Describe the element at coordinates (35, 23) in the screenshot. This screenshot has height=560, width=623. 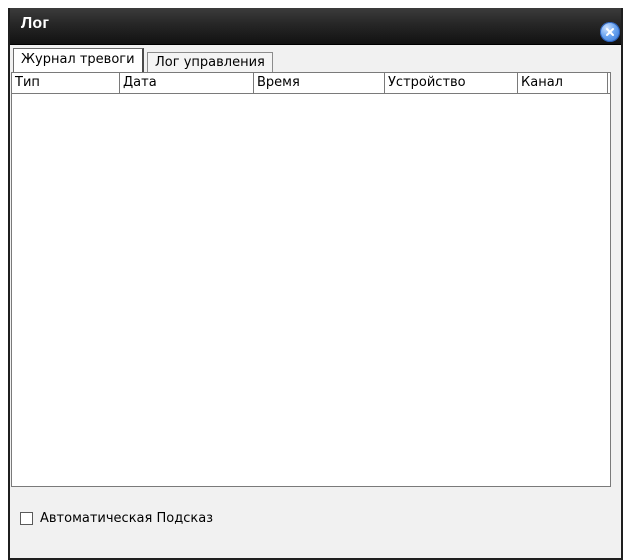
I see `window-title: Лог` at that location.